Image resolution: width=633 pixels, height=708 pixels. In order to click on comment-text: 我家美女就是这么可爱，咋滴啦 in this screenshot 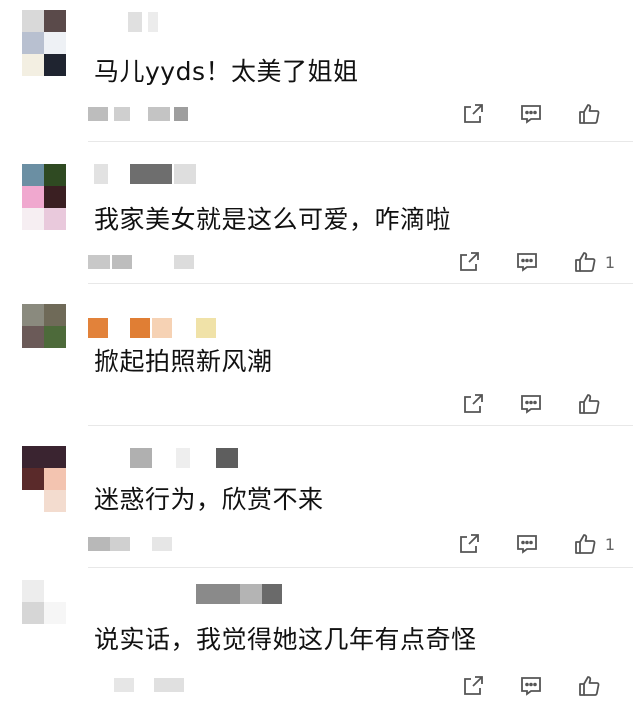, I will do `click(273, 219)`.